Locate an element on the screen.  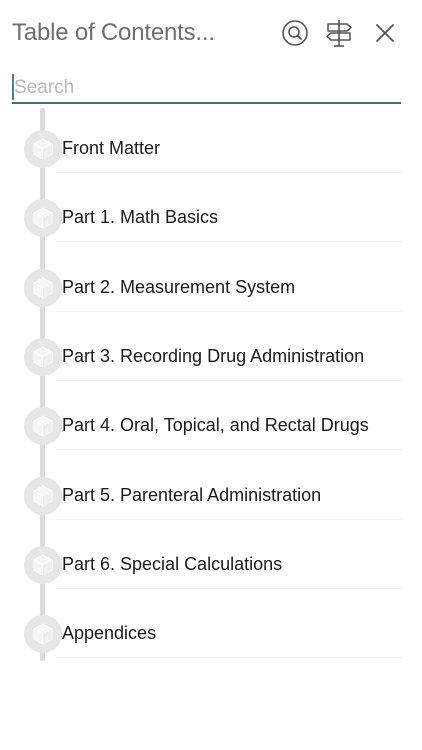
toc-item-label: Part 4. Oral, Topical, and Rectal Drugs is located at coordinates (215, 425).